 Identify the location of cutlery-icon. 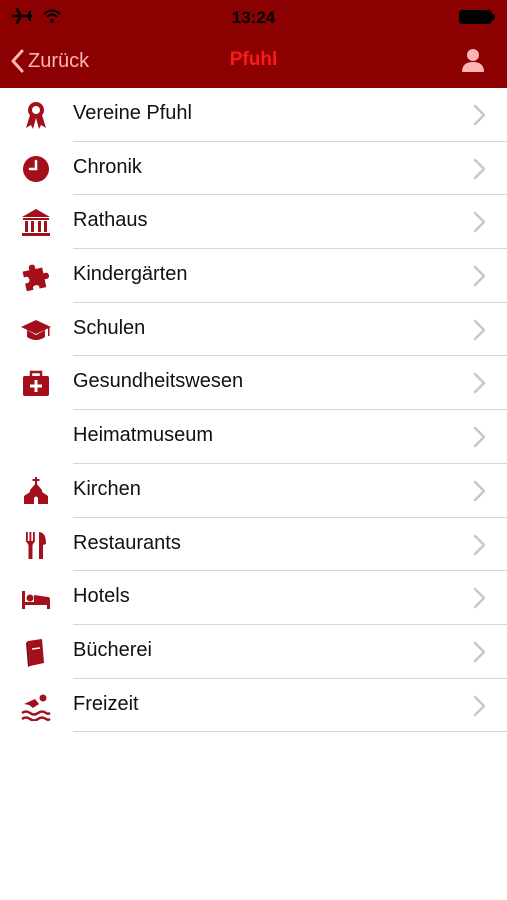
(36, 545).